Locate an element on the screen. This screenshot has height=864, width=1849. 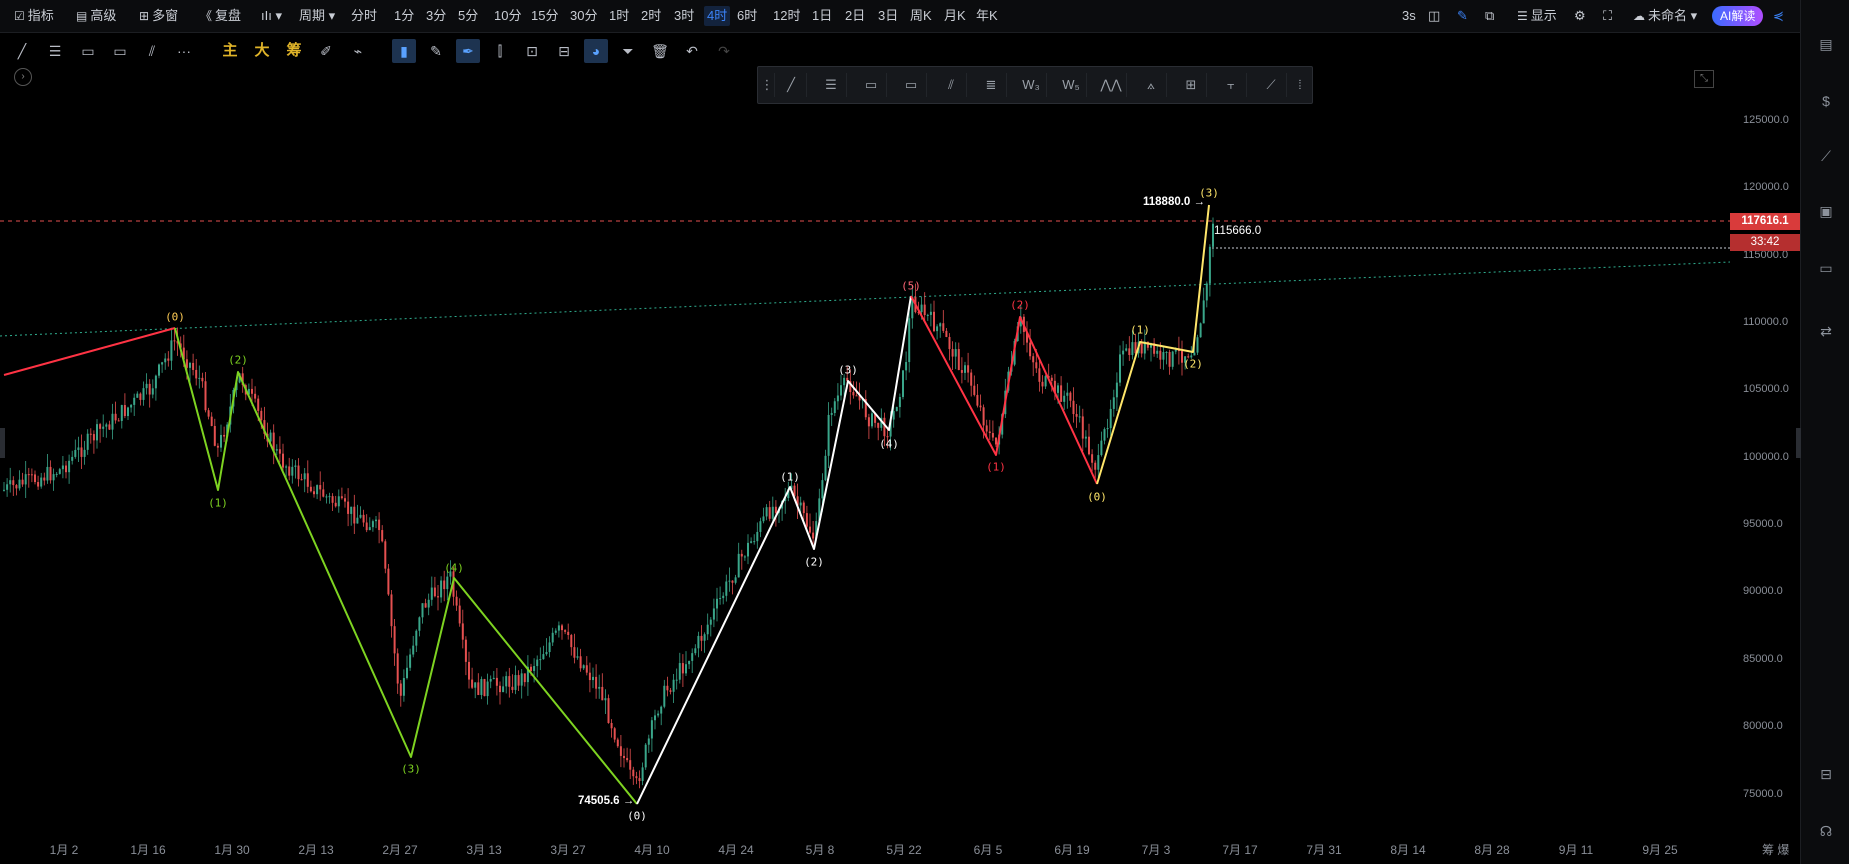
level-annotation: 115666.0 is located at coordinates (1238, 231).